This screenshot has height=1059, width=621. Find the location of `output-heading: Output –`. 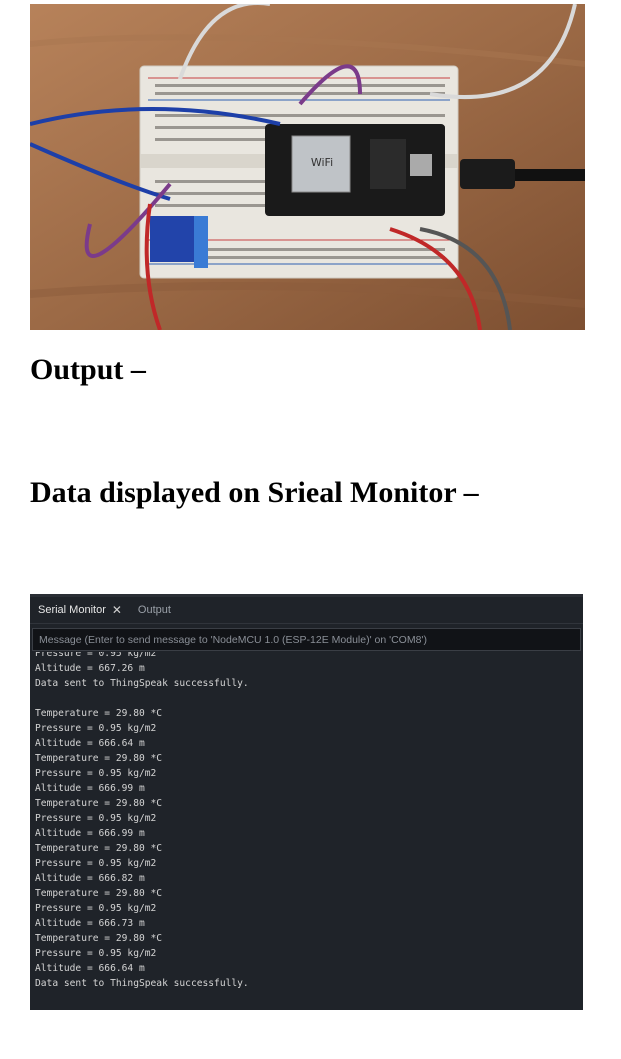

output-heading: Output – is located at coordinates (88, 369).